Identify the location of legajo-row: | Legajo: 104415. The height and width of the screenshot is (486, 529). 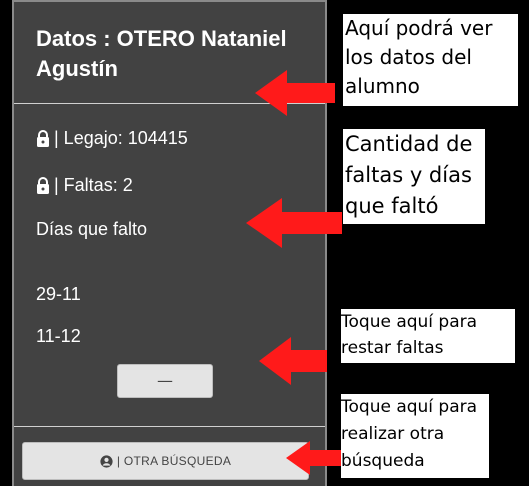
(112, 138).